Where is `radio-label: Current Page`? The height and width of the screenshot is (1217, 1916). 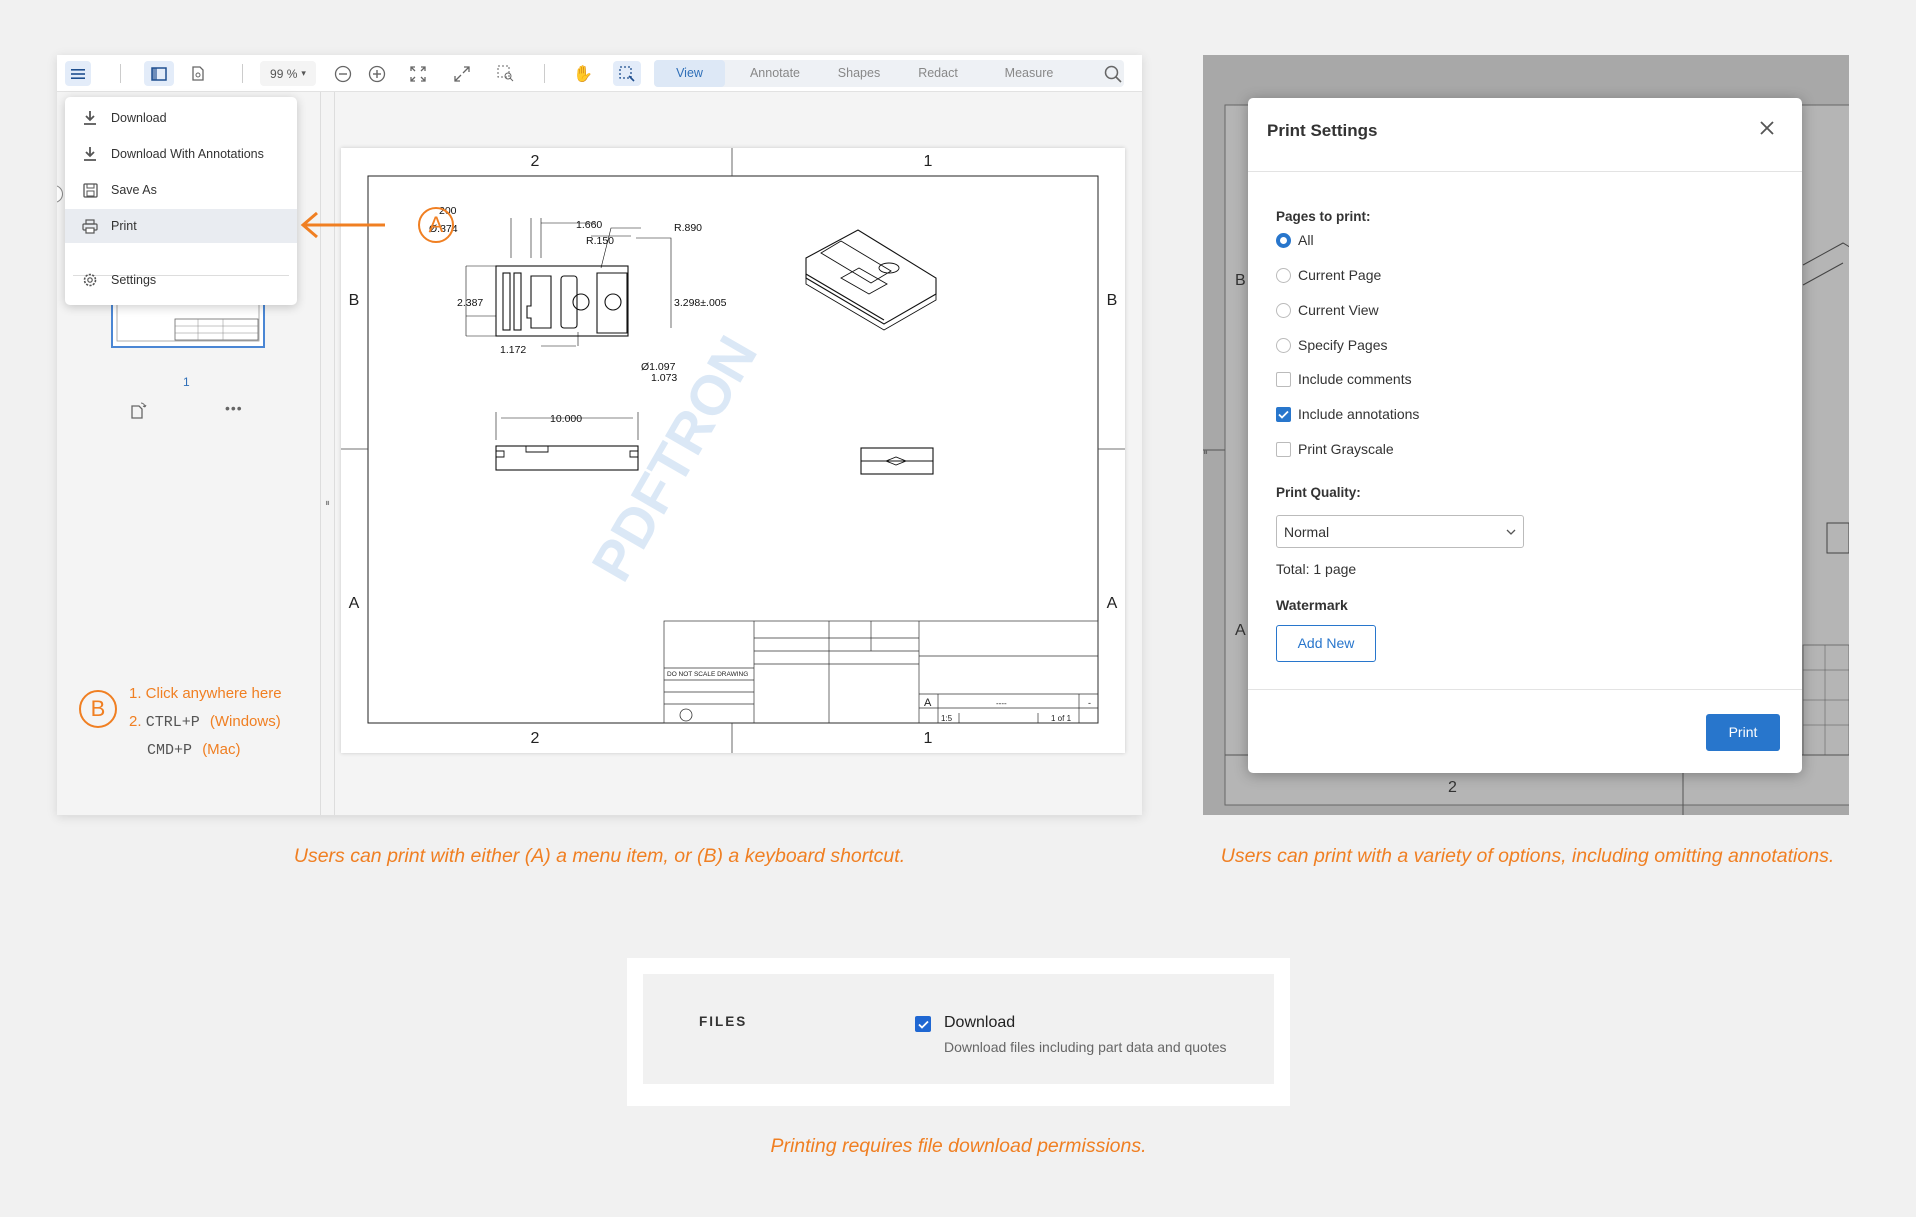 radio-label: Current Page is located at coordinates (1340, 275).